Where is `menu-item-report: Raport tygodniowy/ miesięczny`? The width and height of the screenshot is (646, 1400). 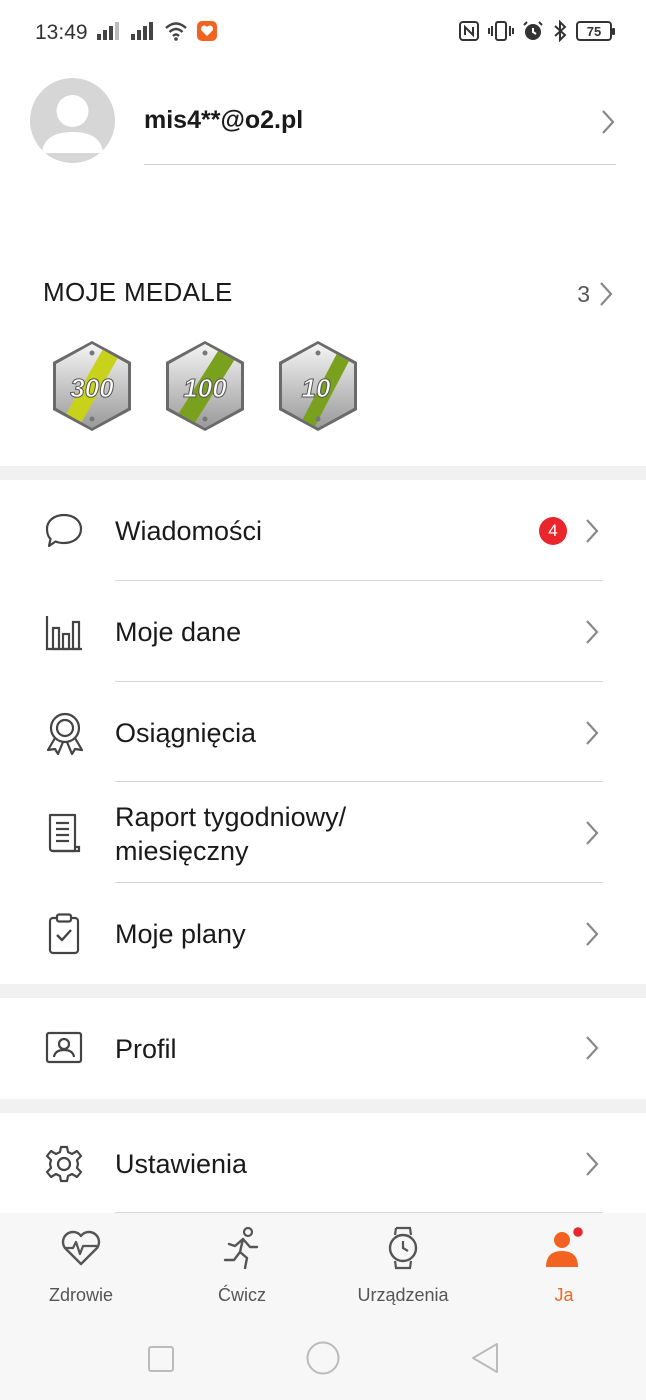
menu-item-report: Raport tygodniowy/ miesięczny is located at coordinates (323, 832).